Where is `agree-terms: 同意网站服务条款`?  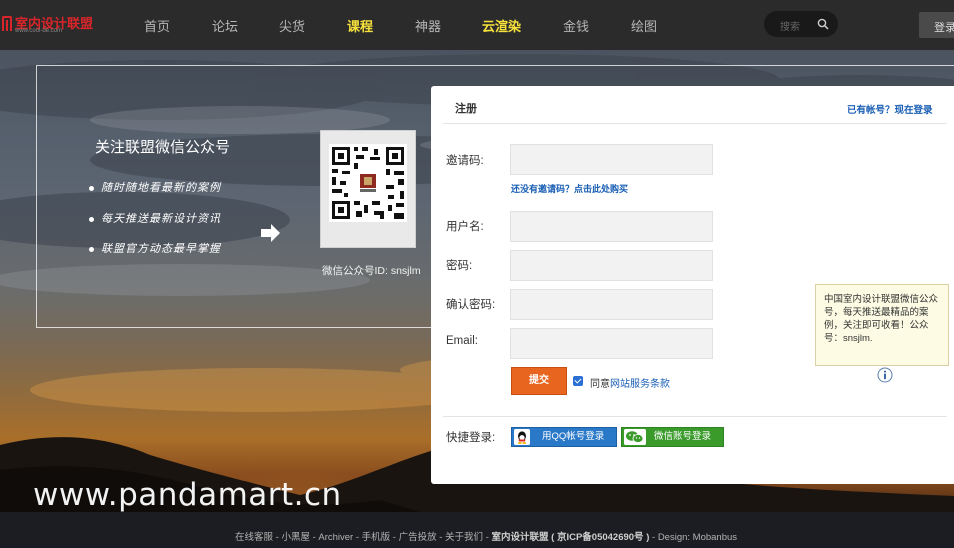
agree-terms: 同意网站服务条款 is located at coordinates (630, 384).